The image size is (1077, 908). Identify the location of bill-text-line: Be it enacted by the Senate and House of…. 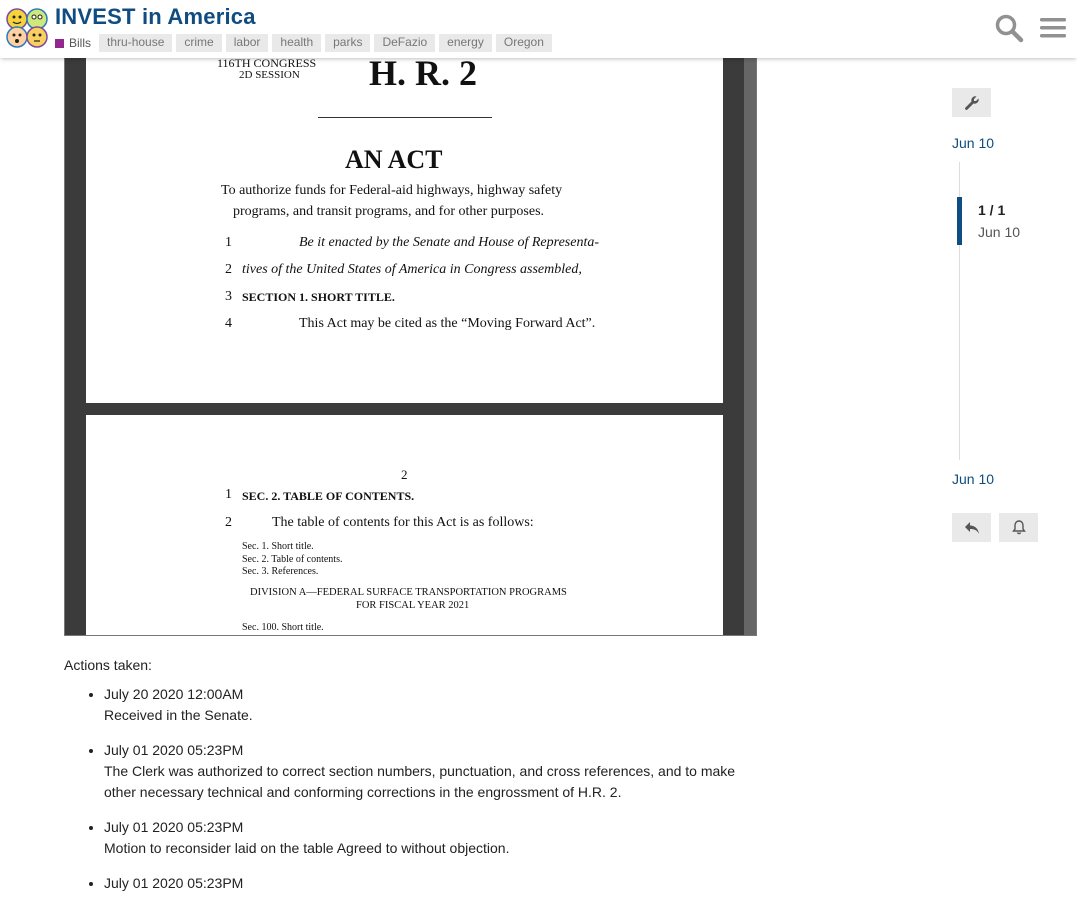
(449, 242).